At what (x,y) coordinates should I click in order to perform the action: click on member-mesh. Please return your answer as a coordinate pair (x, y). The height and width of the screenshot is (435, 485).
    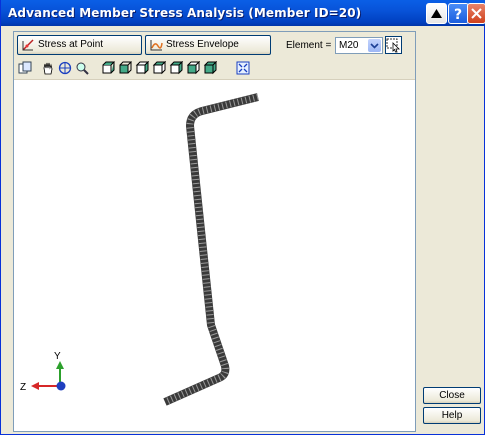
    Looking at the image, I should click on (211, 249).